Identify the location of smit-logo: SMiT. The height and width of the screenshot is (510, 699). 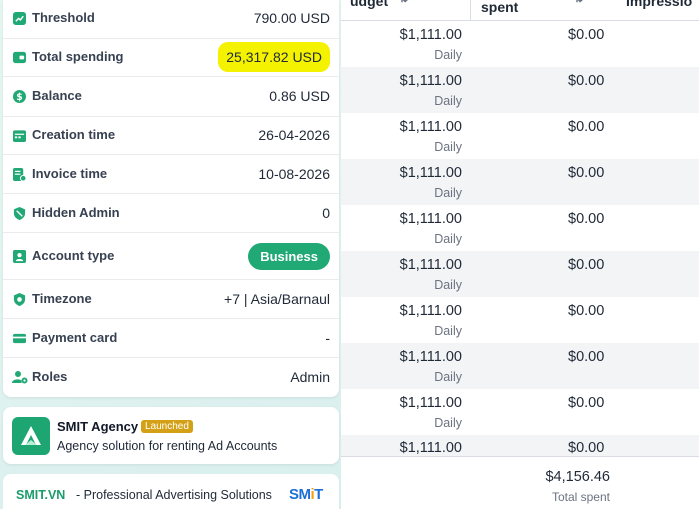
(306, 494).